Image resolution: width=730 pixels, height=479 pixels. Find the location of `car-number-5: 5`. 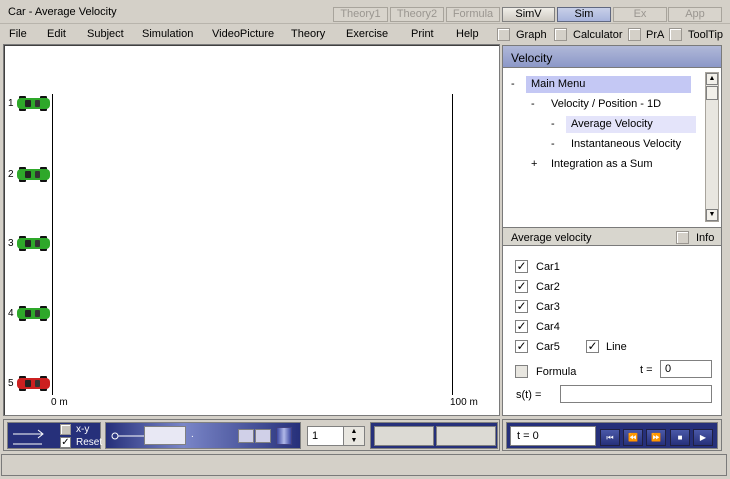

car-number-5: 5 is located at coordinates (11, 383).